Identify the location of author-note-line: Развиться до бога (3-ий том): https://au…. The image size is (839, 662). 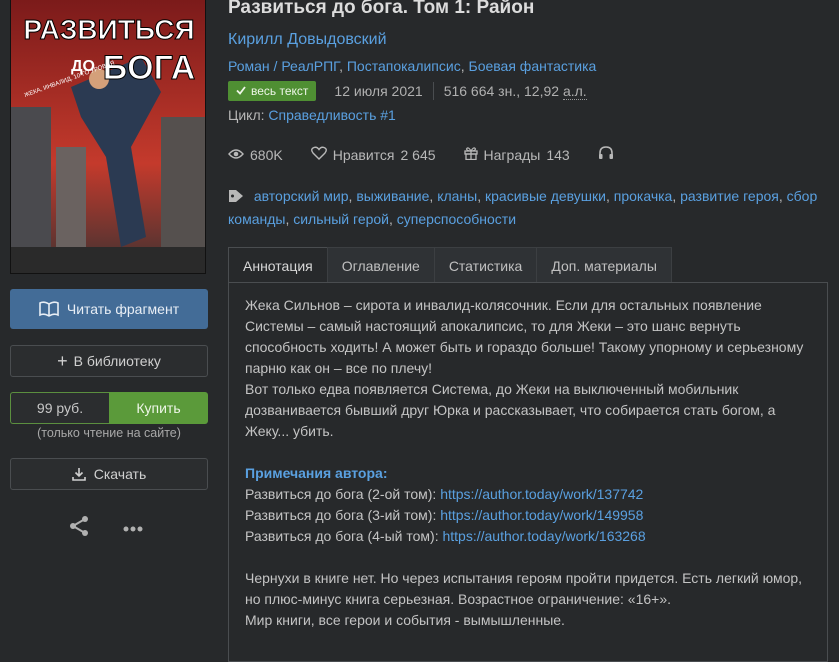
(528, 515).